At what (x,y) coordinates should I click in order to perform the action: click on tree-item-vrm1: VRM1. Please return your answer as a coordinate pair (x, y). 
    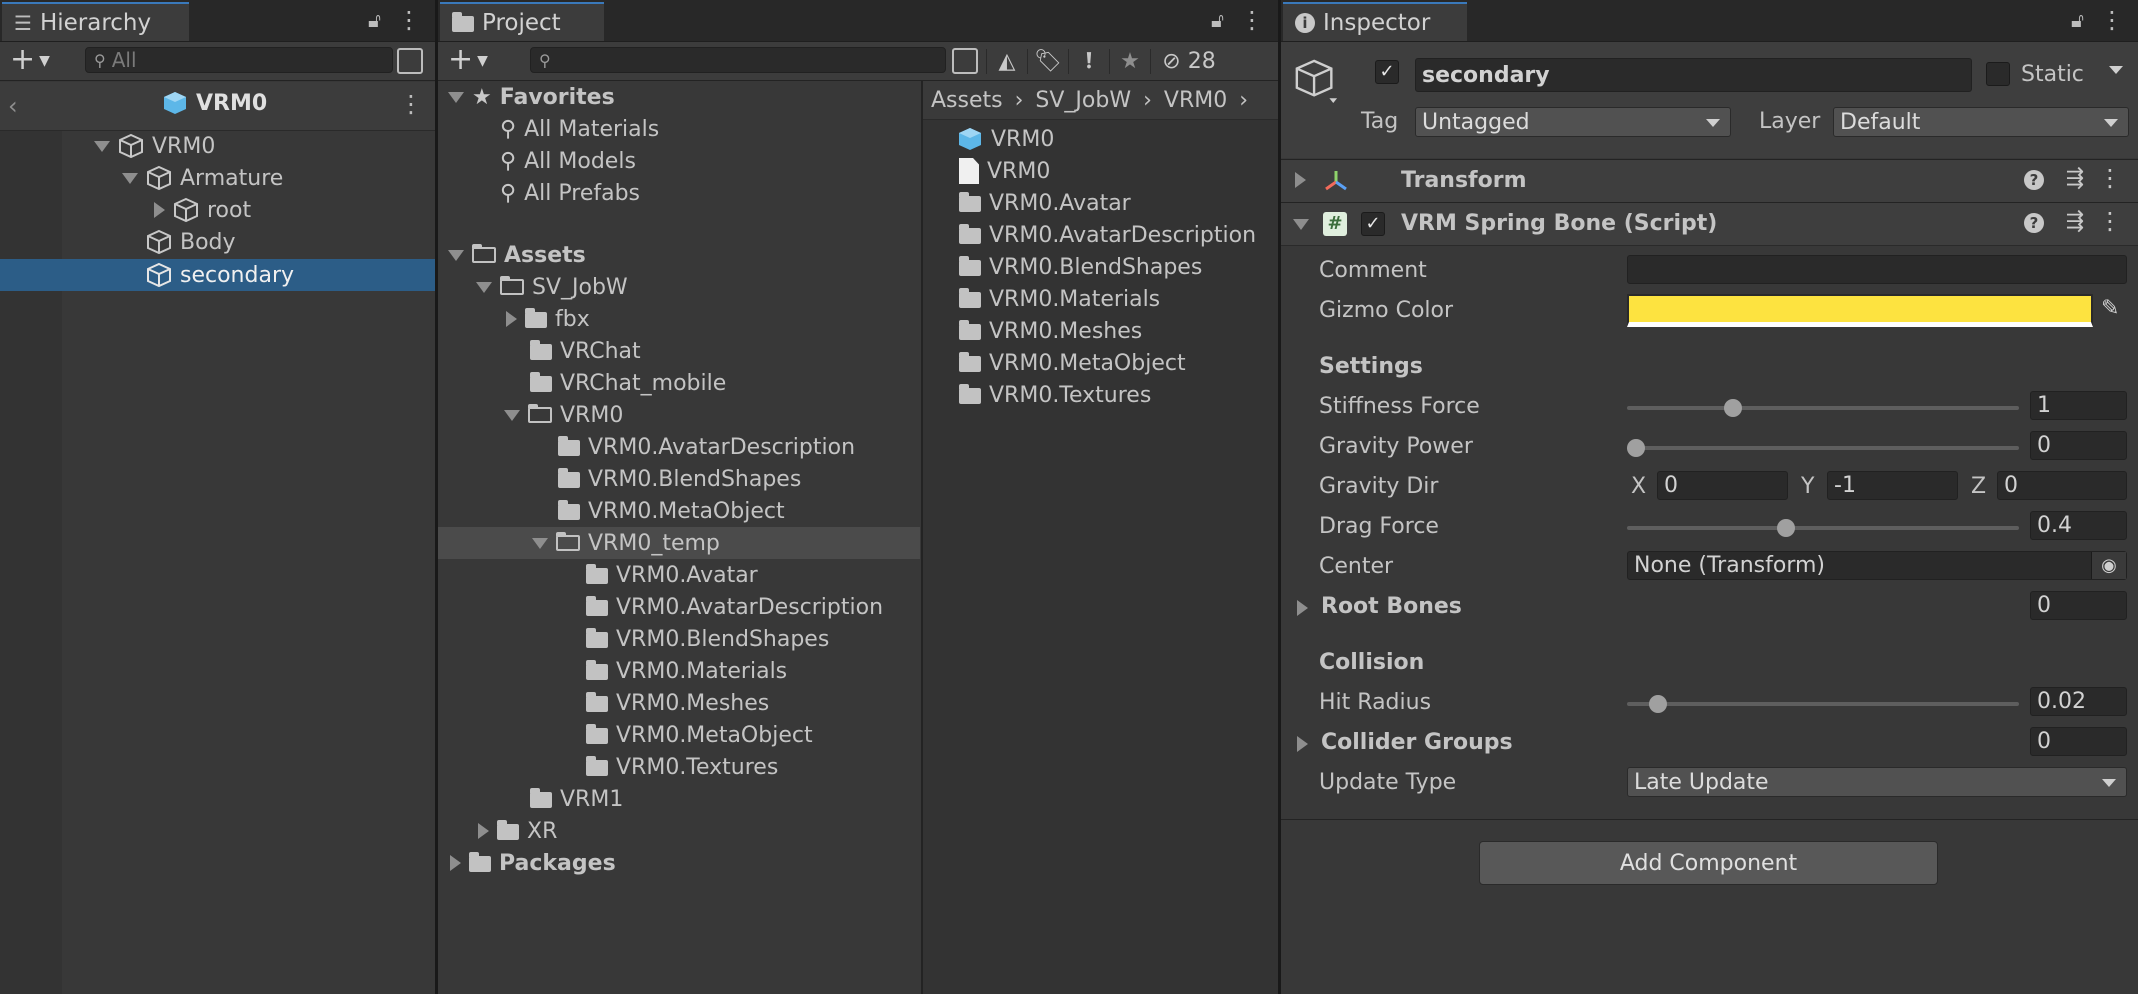
    Looking at the image, I should click on (576, 799).